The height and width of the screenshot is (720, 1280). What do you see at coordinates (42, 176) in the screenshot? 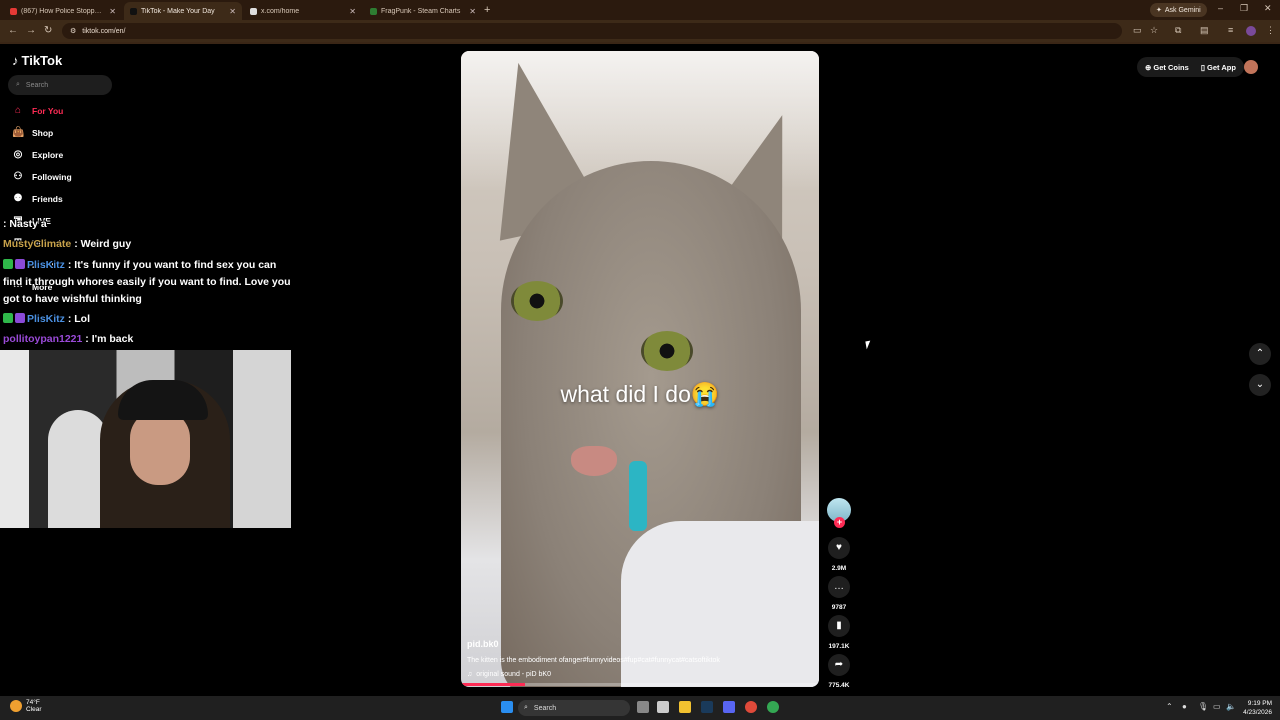
I see `sidebar-item-following: ⚇ Following` at bounding box center [42, 176].